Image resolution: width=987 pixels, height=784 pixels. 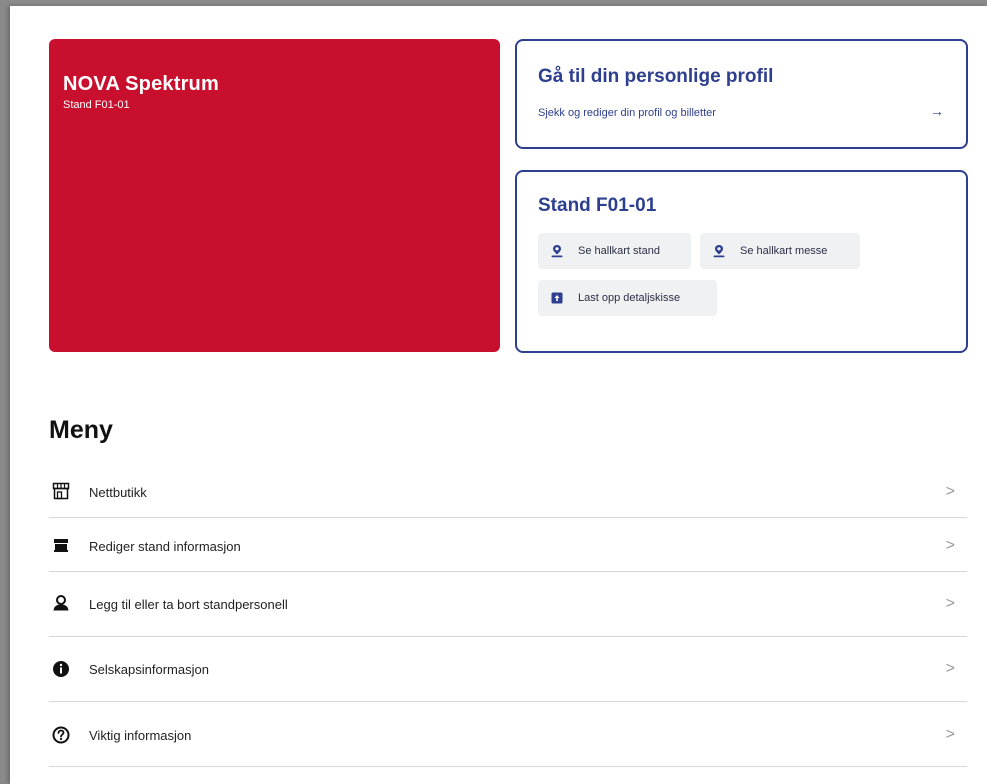 I want to click on menu-item-label: Viktig informasjon, so click(x=140, y=735).